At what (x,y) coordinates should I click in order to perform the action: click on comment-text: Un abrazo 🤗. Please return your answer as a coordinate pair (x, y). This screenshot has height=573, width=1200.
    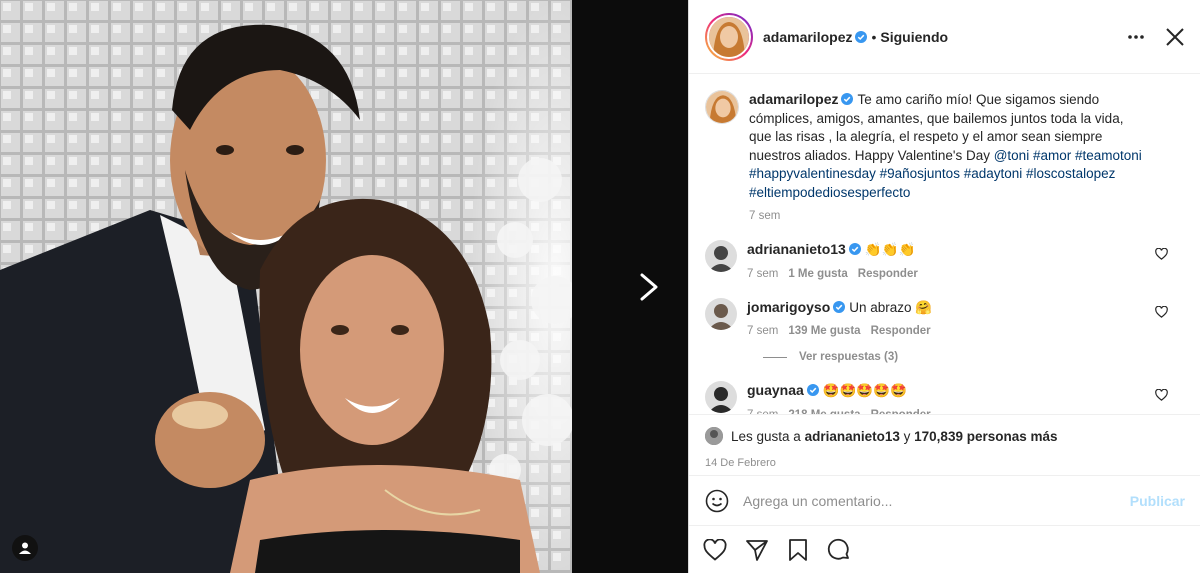
    Looking at the image, I should click on (891, 307).